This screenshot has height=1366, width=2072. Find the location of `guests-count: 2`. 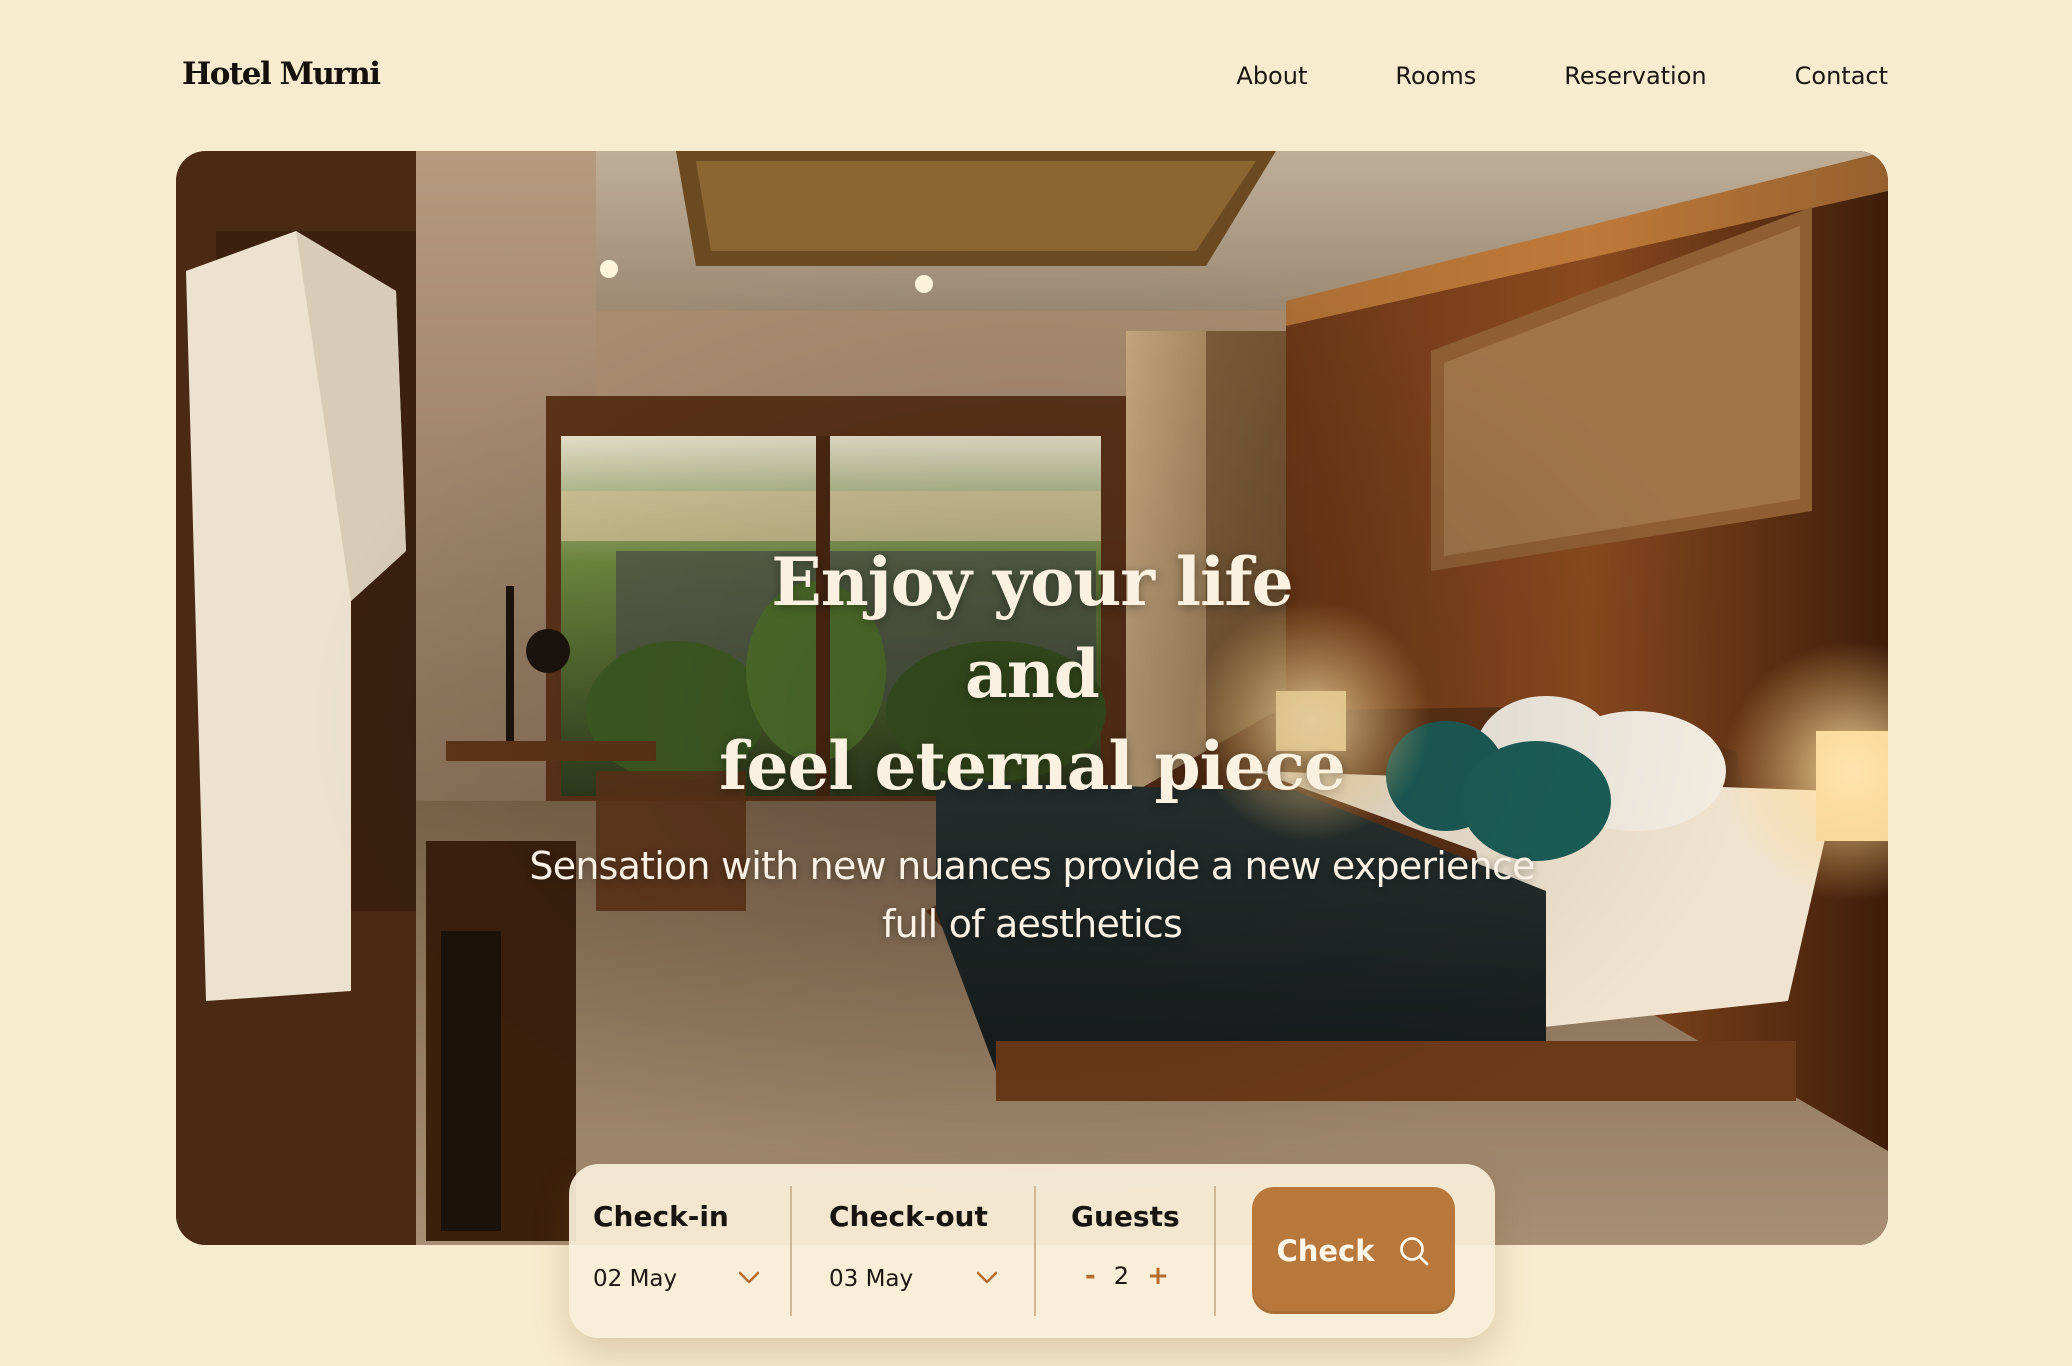

guests-count: 2 is located at coordinates (1121, 1276).